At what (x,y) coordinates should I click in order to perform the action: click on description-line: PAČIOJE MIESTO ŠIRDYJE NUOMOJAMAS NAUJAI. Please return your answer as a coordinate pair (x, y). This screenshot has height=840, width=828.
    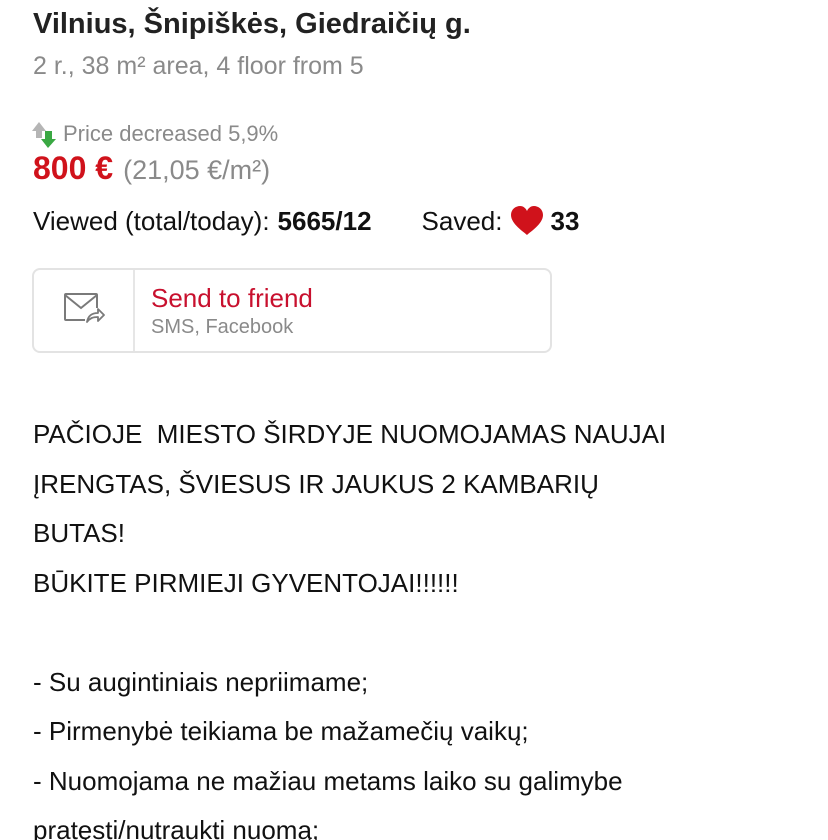
    Looking at the image, I should click on (350, 434).